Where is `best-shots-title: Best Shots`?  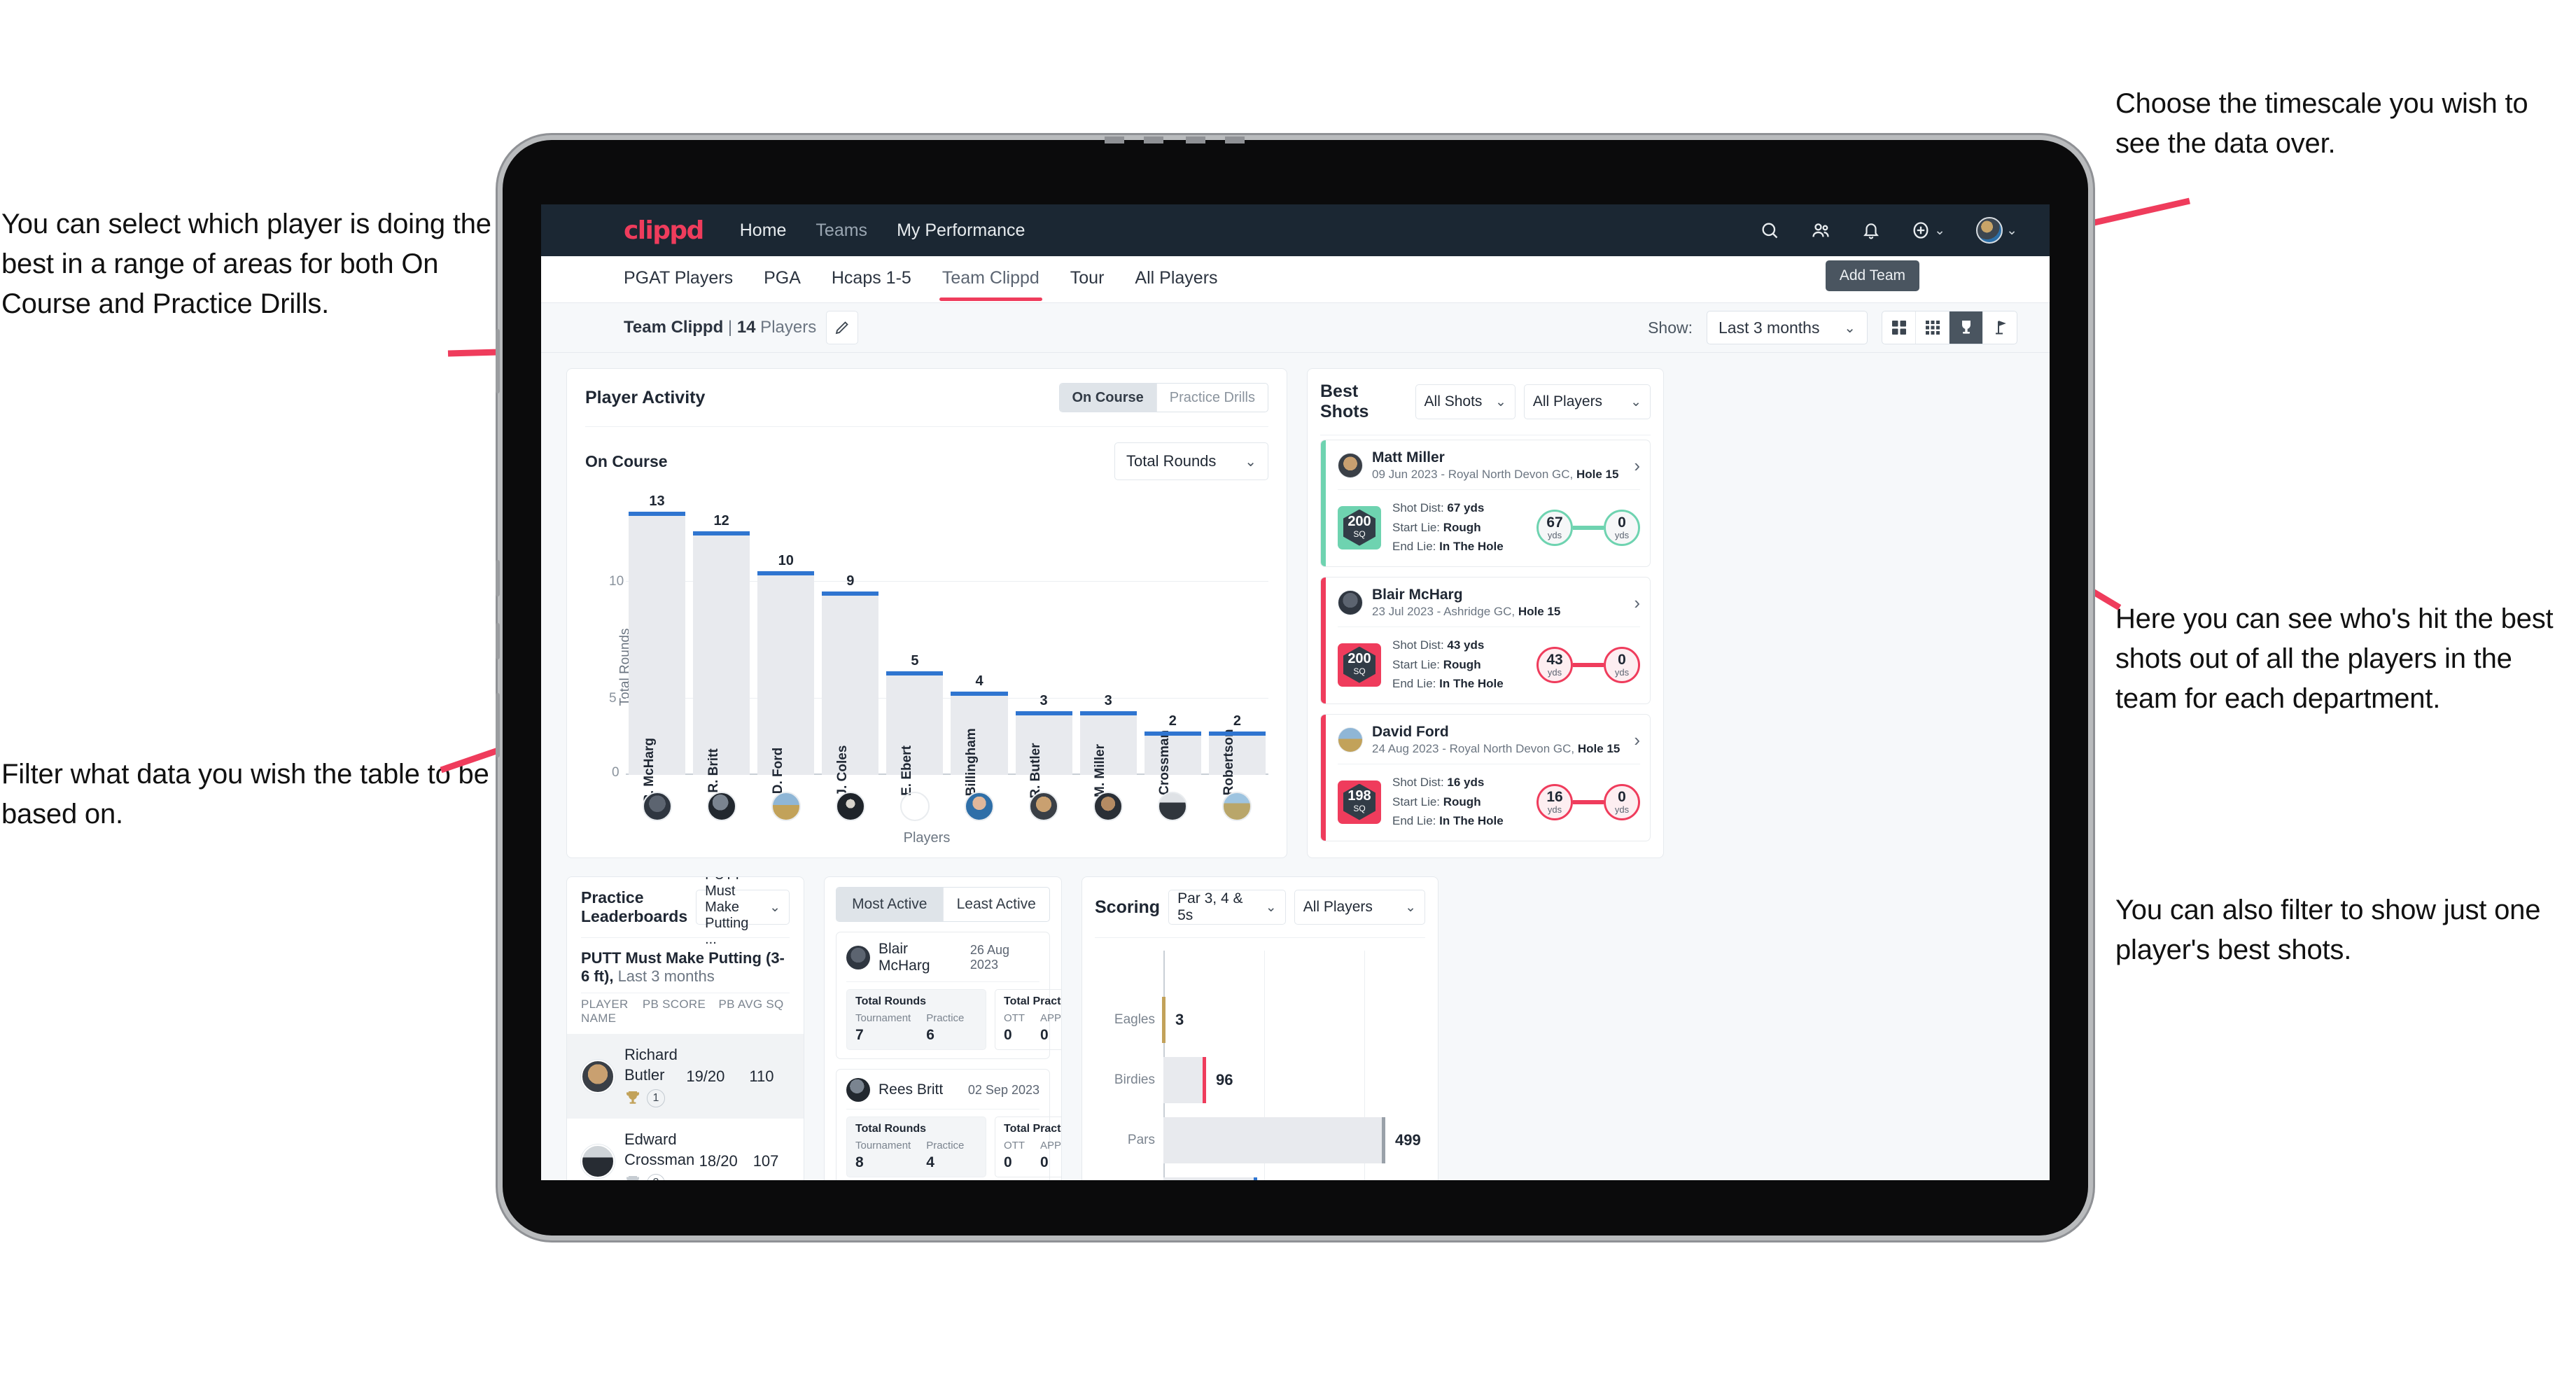 best-shots-title: Best Shots is located at coordinates (1344, 401).